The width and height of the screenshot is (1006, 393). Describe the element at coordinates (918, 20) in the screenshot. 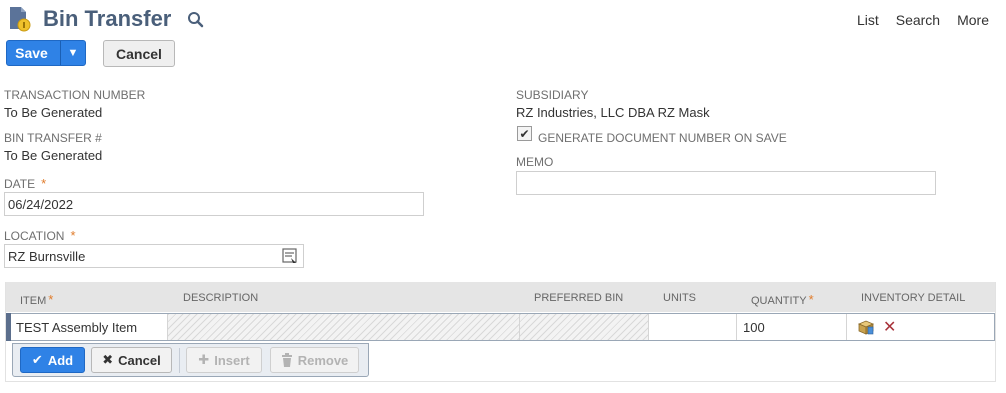

I see `search-link: Search` at that location.